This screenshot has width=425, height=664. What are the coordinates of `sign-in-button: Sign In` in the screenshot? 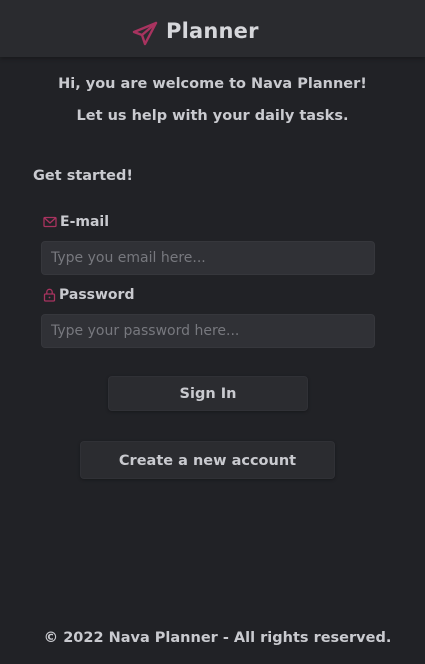 It's located at (208, 393).